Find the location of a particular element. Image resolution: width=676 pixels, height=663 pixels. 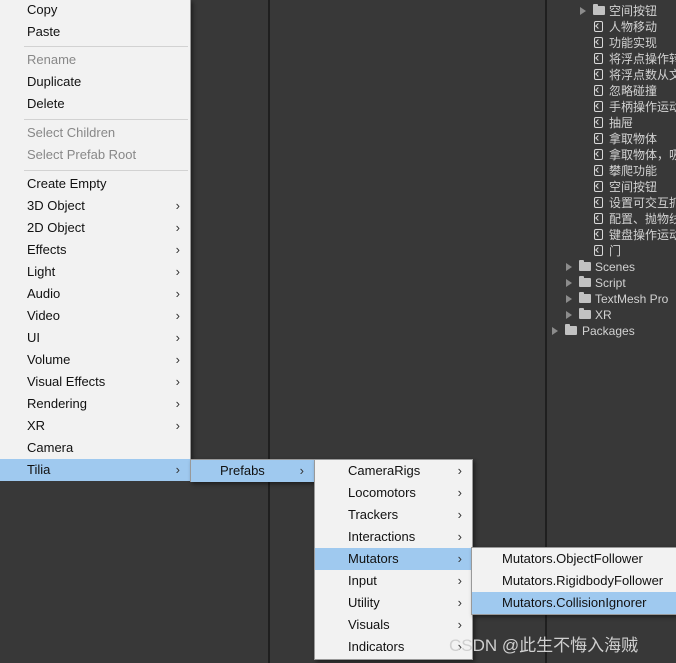

tree-script: 配置、抛物线 is located at coordinates (612, 219).